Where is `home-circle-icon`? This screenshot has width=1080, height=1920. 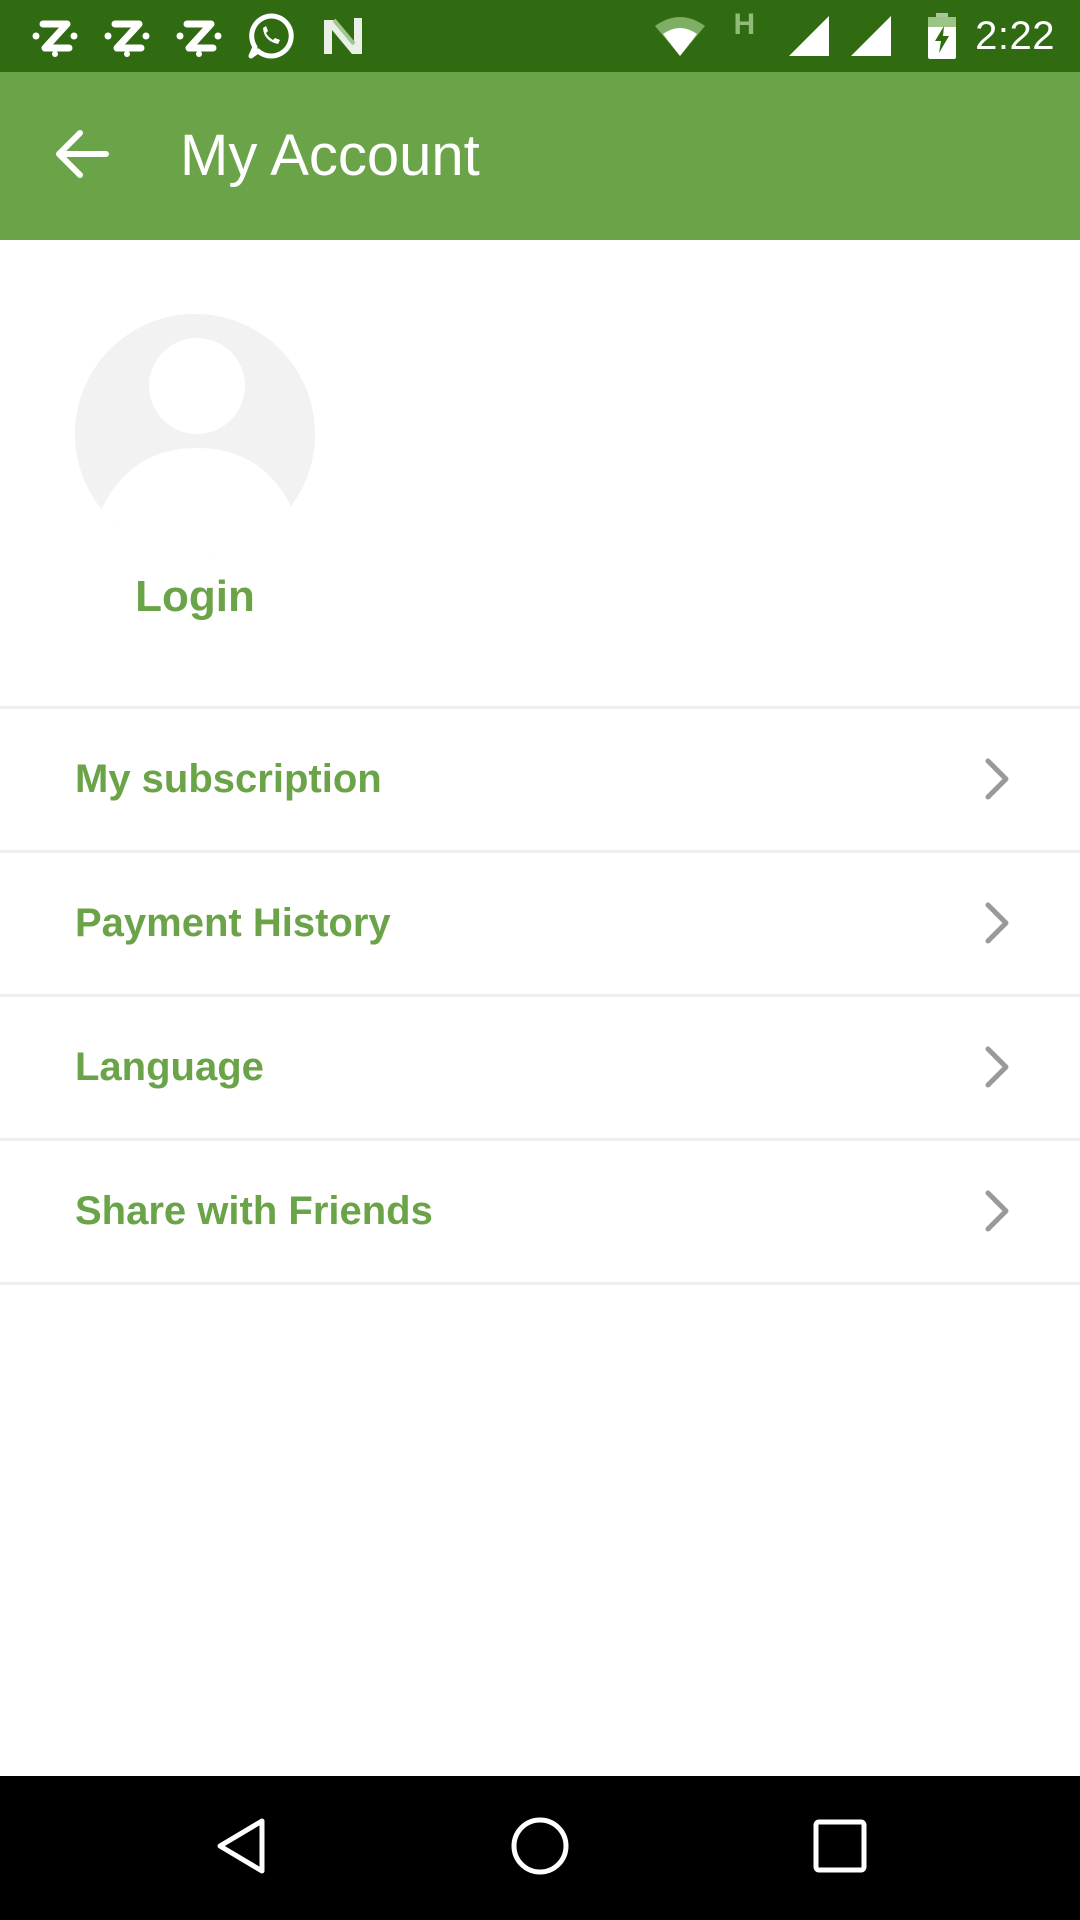
home-circle-icon is located at coordinates (540, 1848).